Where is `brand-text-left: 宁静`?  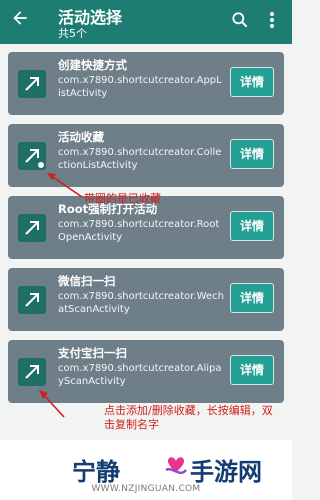 brand-text-left: 宁静 is located at coordinates (96, 472).